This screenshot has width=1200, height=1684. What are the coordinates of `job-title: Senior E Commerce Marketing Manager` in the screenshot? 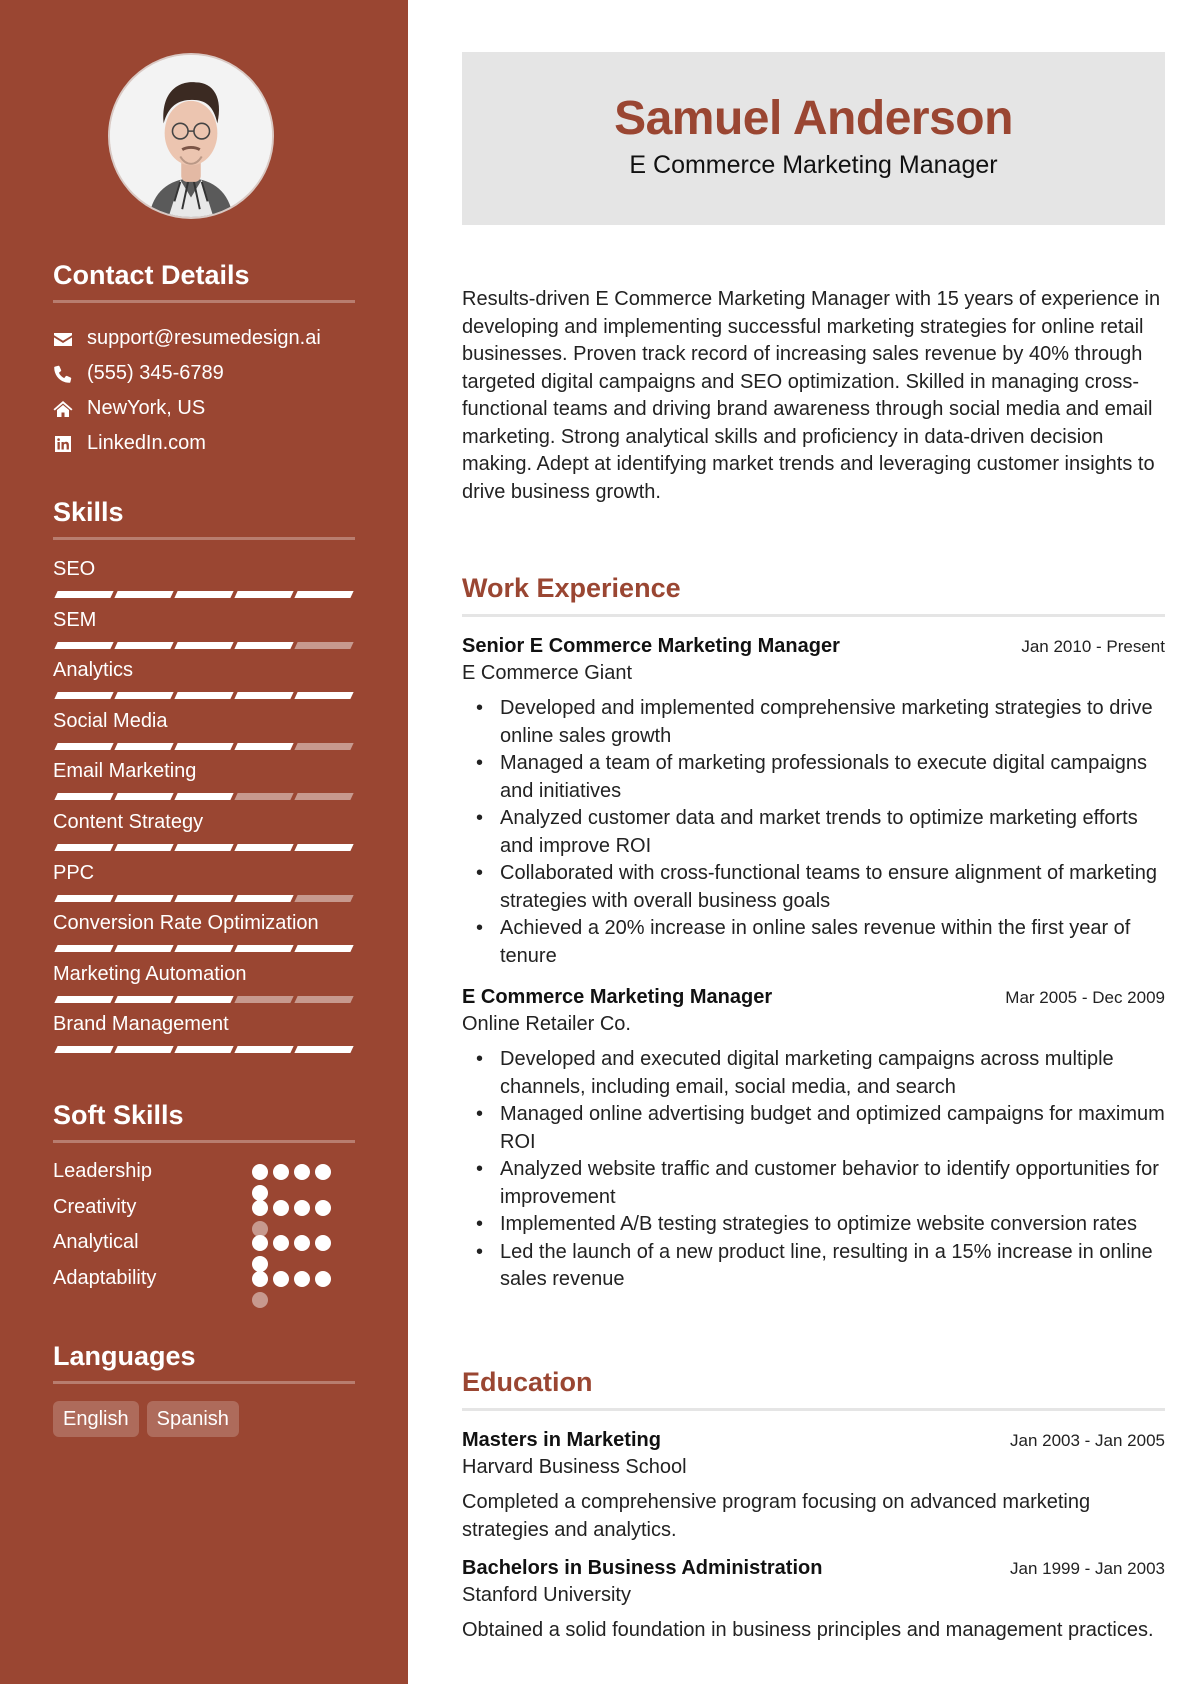 It's located at (651, 646).